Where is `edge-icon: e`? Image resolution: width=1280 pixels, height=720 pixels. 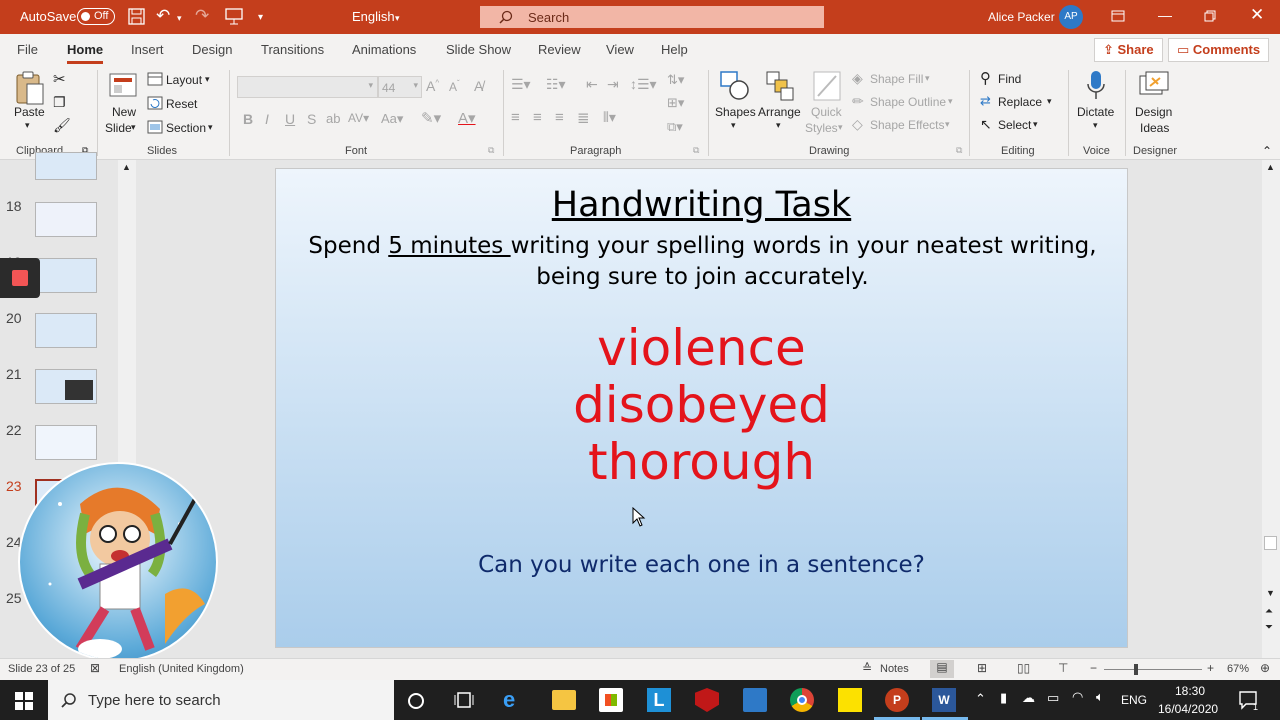
edge-icon: e is located at coordinates (515, 700).